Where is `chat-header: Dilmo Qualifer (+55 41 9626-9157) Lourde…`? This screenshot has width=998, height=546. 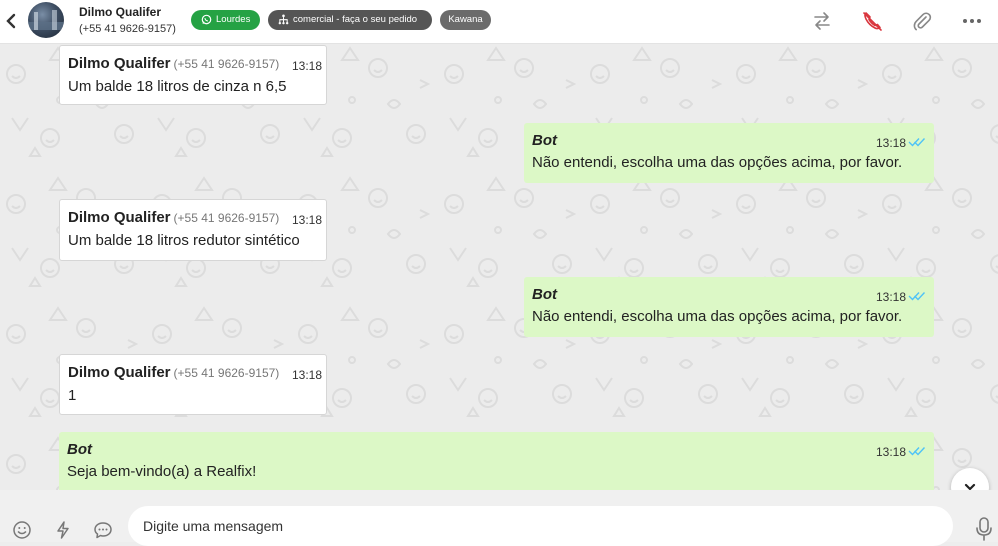 chat-header: Dilmo Qualifer (+55 41 9626-9157) Lourde… is located at coordinates (499, 22).